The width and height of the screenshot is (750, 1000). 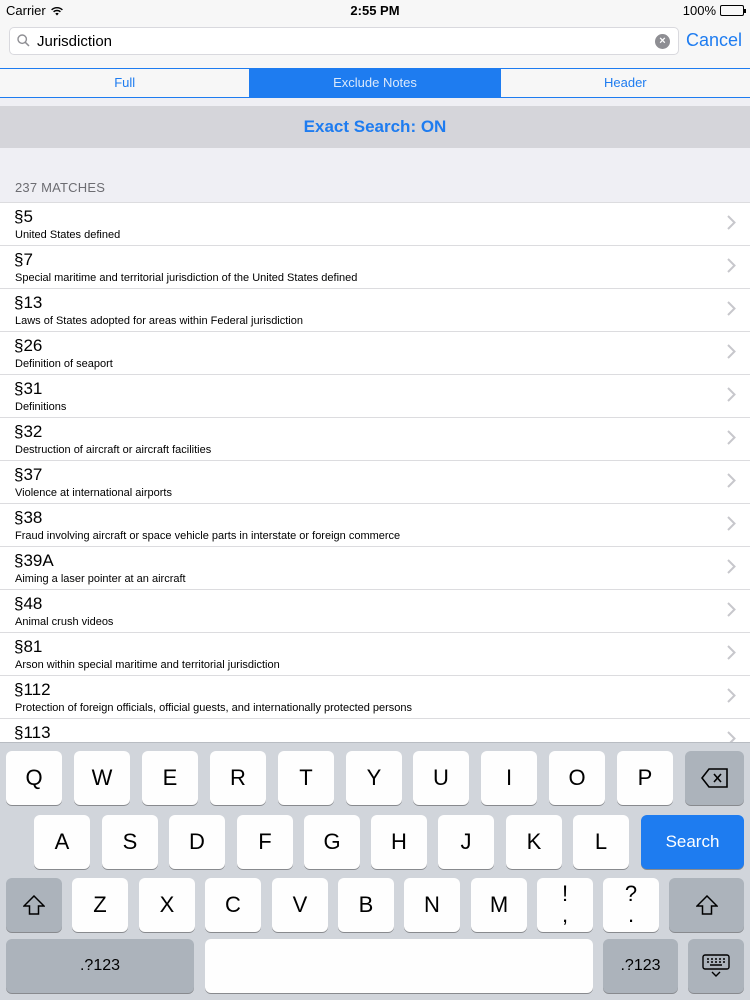 I want to click on key-d: D, so click(x=197, y=842).